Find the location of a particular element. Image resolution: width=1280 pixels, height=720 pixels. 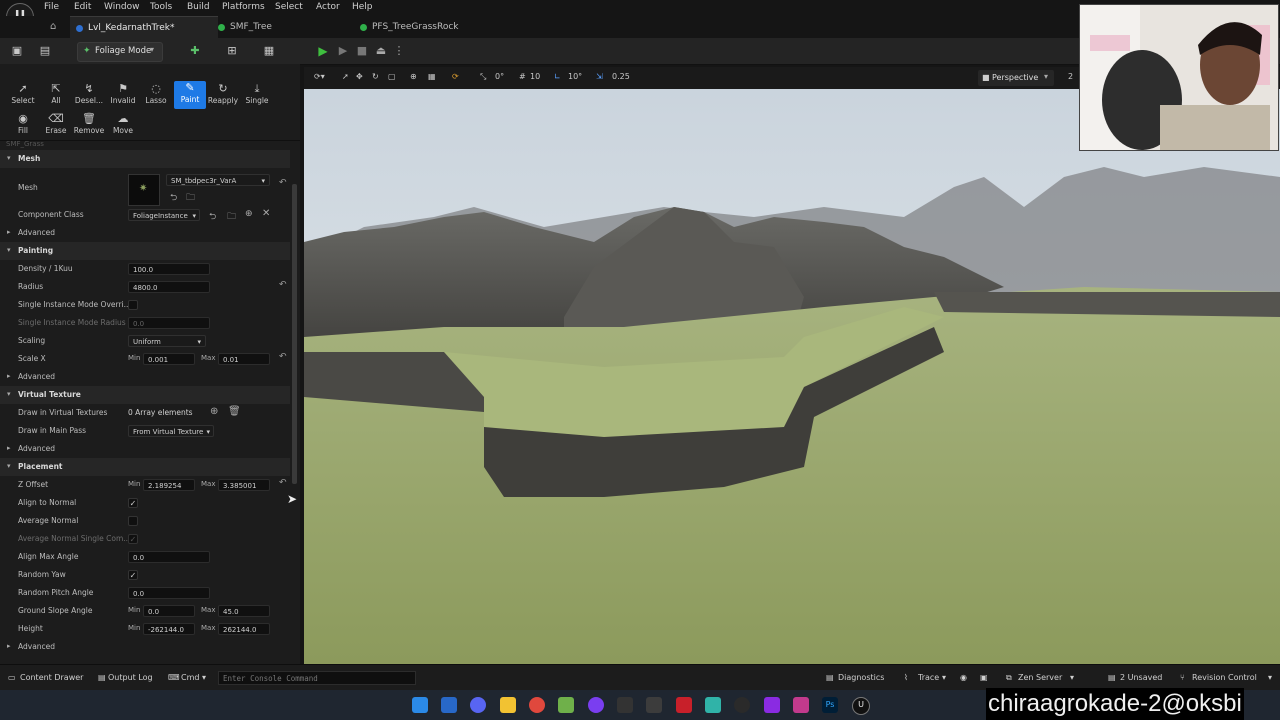

mesh-picker: SM_tbdpec3r_VarA ▾ is located at coordinates (218, 180).